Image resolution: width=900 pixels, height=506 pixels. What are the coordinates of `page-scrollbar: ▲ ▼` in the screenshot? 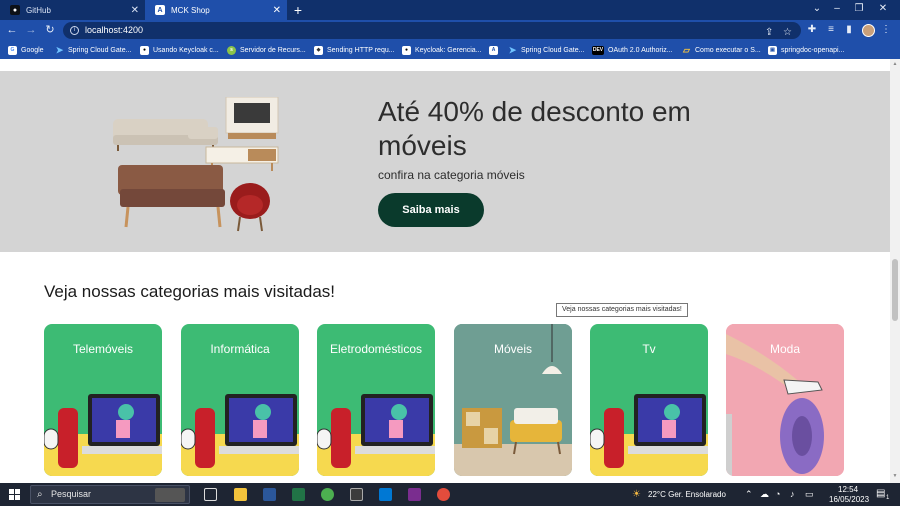 It's located at (895, 271).